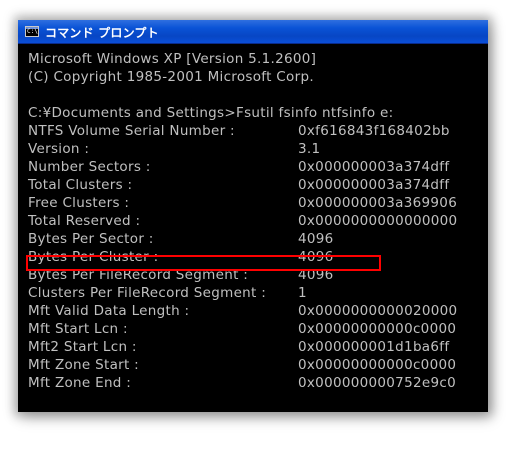  Describe the element at coordinates (302, 293) in the screenshot. I see `row-value: 1` at that location.